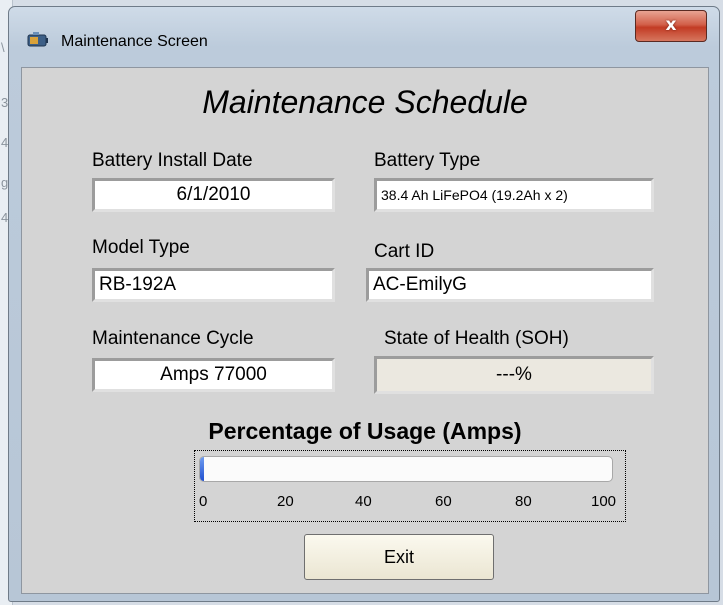 This screenshot has width=723, height=605. Describe the element at coordinates (172, 160) in the screenshot. I see `battery-install-date-label: Battery Install Date` at that location.